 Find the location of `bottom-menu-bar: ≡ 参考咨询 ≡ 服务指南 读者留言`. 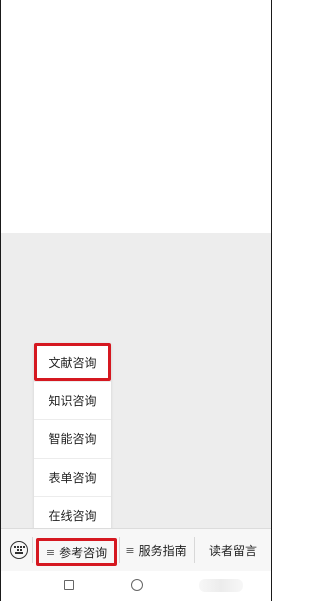

bottom-menu-bar: ≡ 参考咨询 ≡ 服务指南 读者留言 is located at coordinates (136, 549).